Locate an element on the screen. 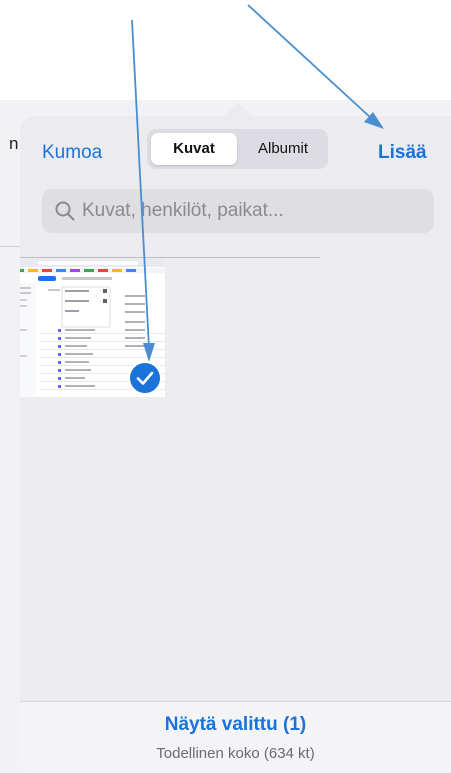  background-partial-text: n is located at coordinates (14, 143).